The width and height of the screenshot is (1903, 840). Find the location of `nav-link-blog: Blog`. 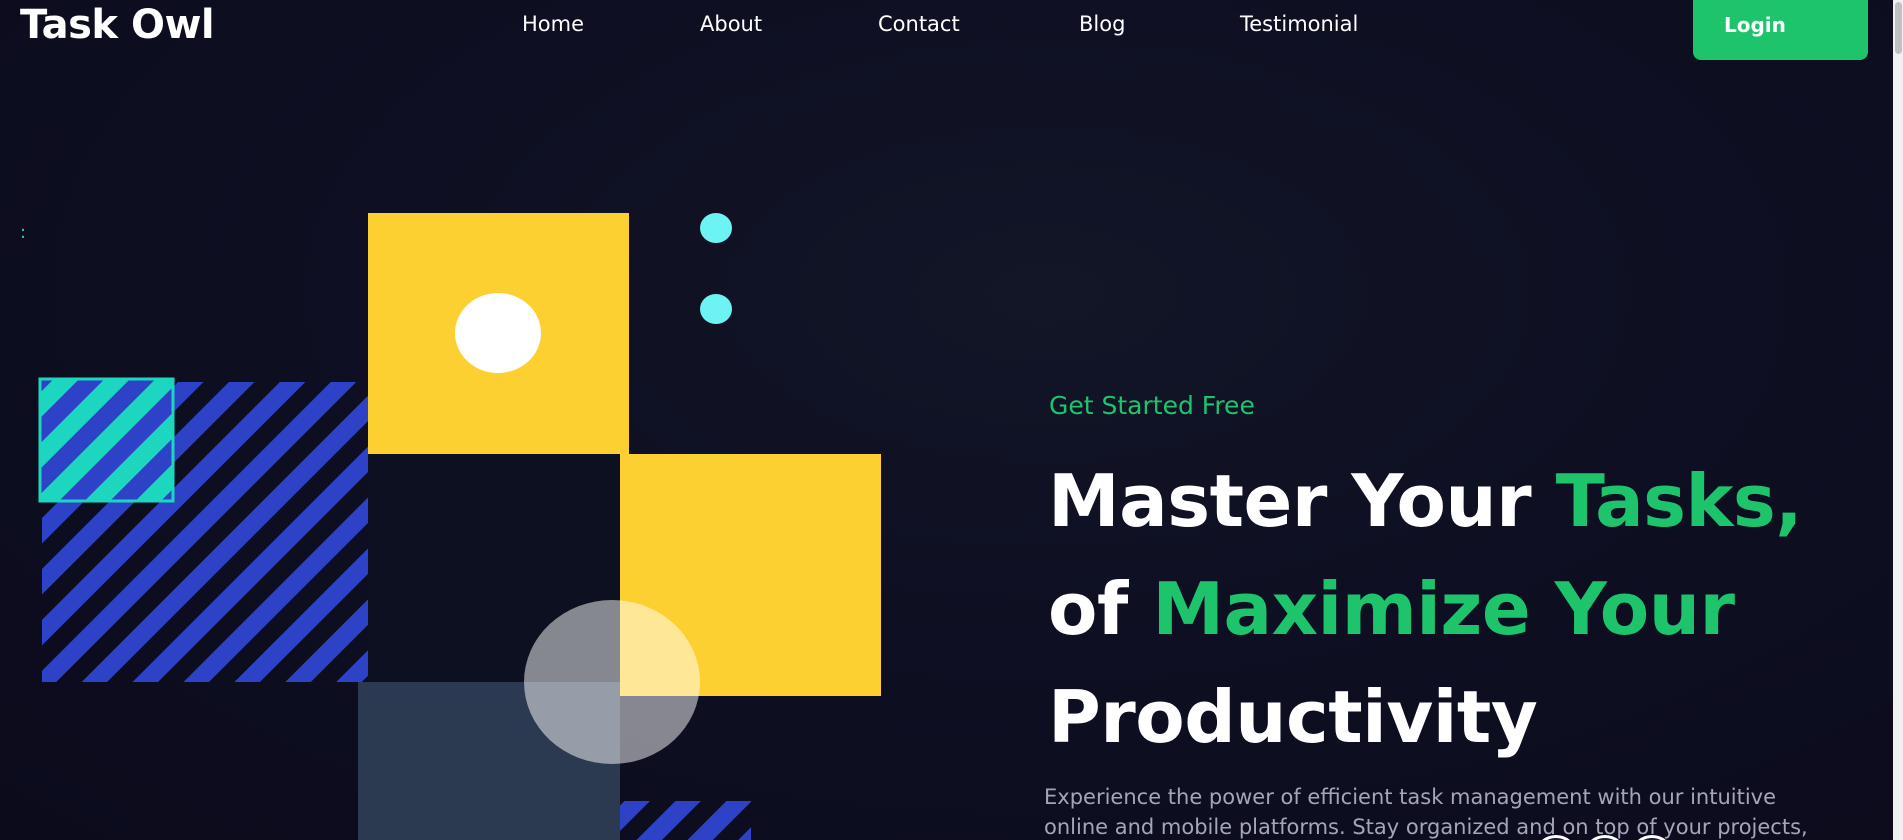

nav-link-blog: Blog is located at coordinates (1102, 24).